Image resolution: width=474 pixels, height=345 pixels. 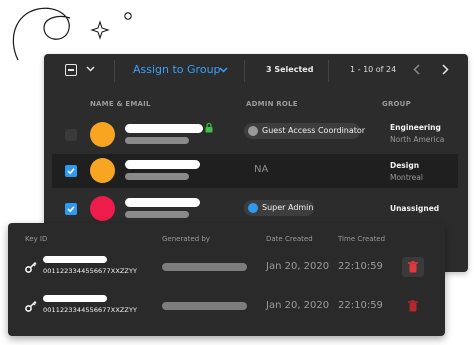 I want to click on role-label: NA, so click(x=261, y=169).